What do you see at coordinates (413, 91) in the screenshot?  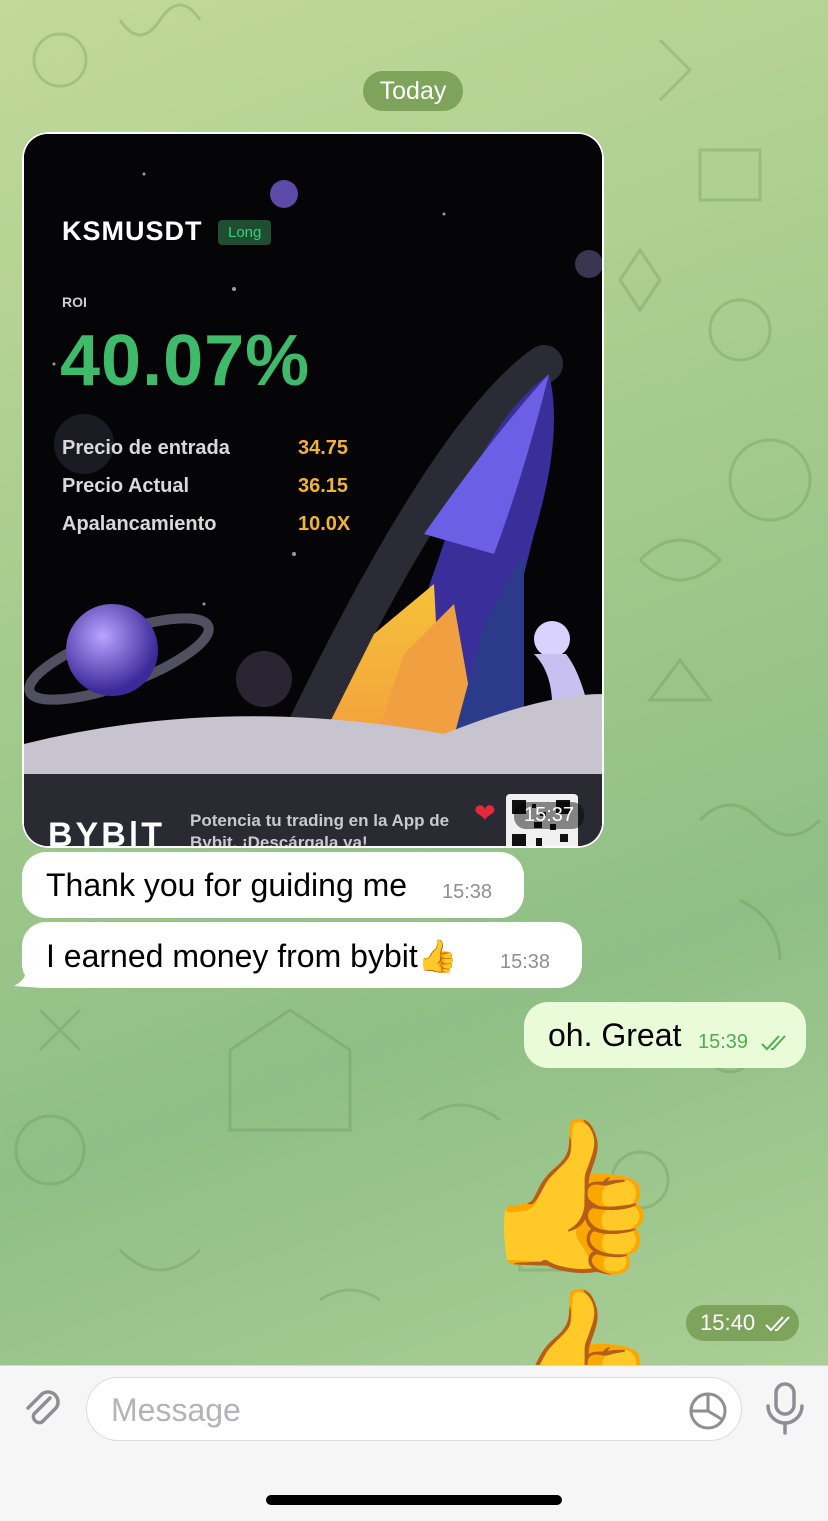 I see `date-separator: Today` at bounding box center [413, 91].